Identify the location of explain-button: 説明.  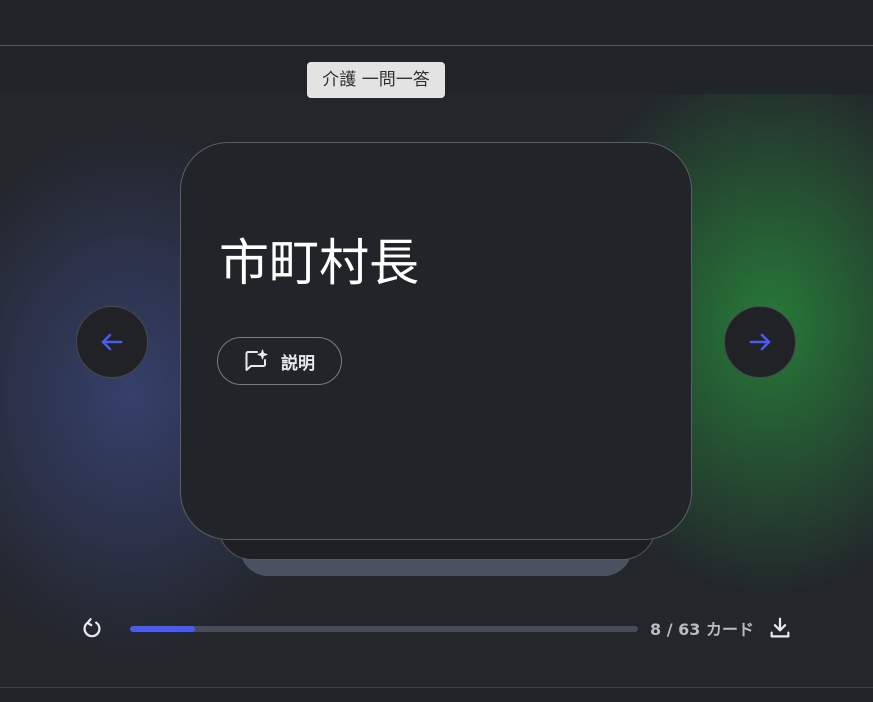
(279, 361).